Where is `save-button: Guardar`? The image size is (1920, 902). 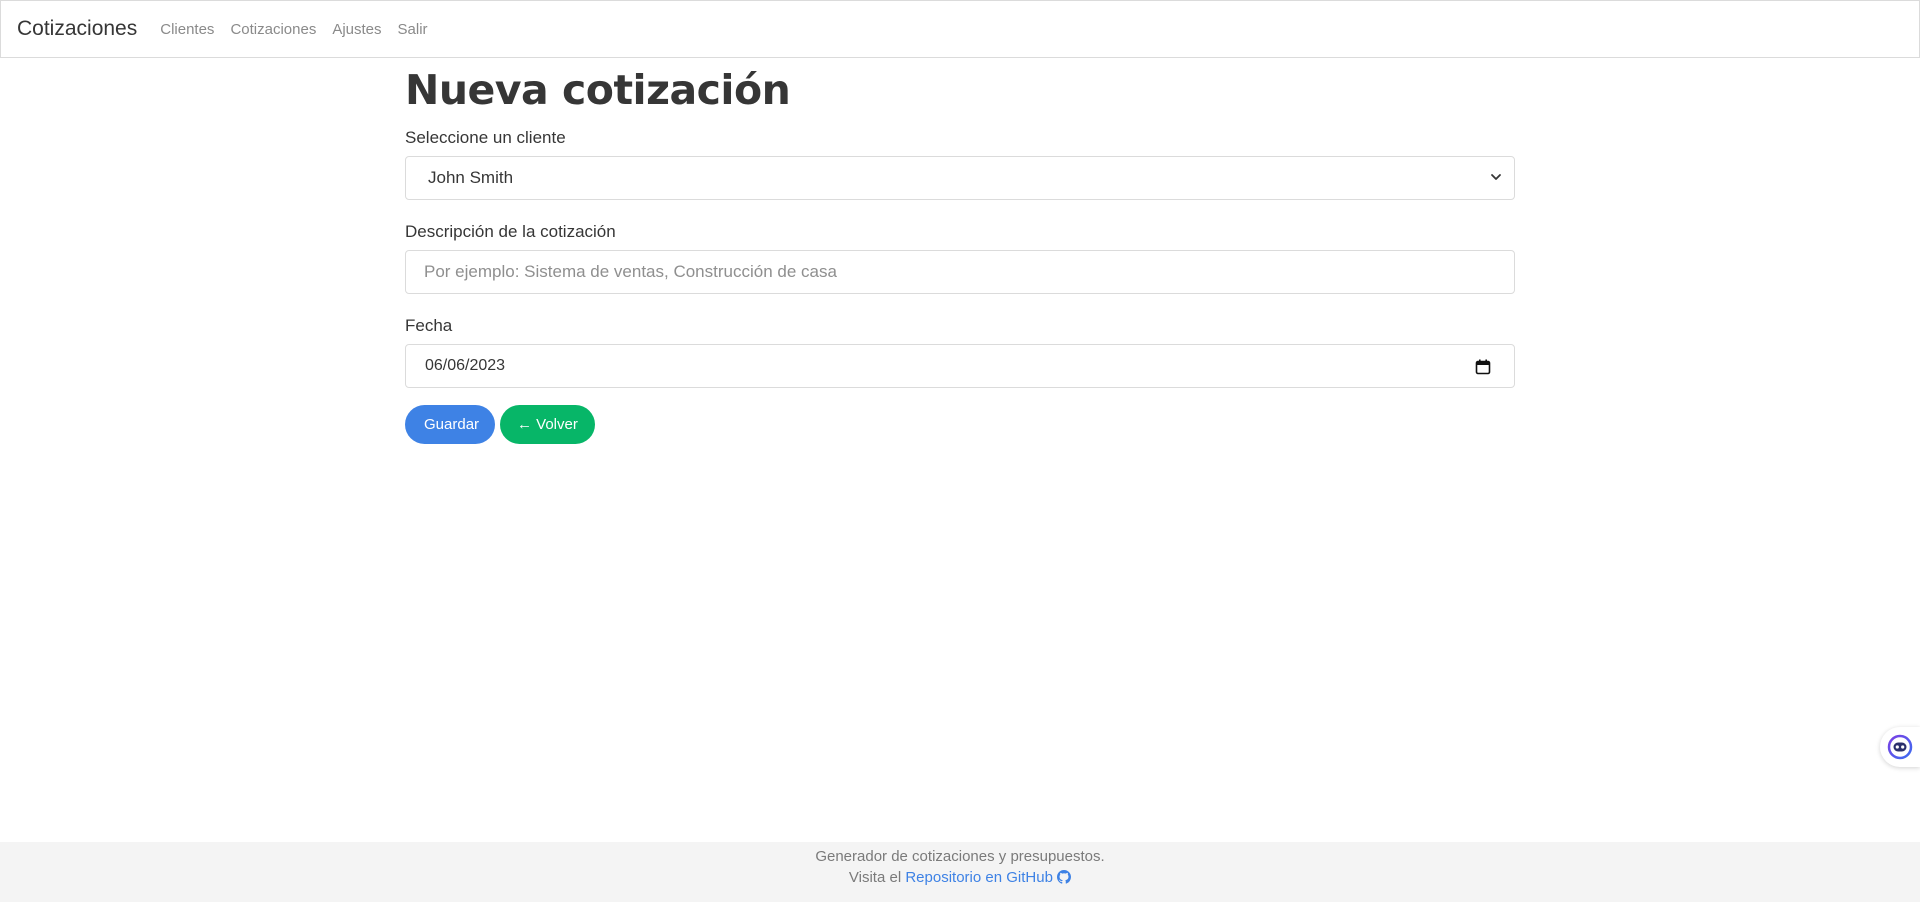 save-button: Guardar is located at coordinates (450, 424).